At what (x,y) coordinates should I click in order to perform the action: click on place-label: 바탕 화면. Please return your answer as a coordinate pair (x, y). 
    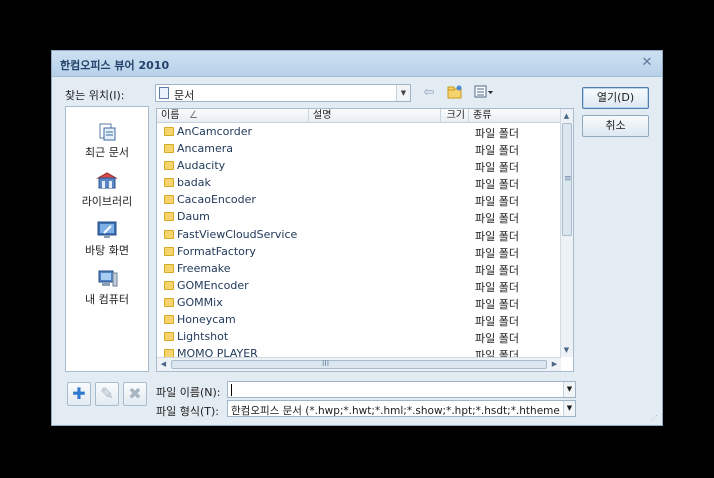
    Looking at the image, I should click on (107, 250).